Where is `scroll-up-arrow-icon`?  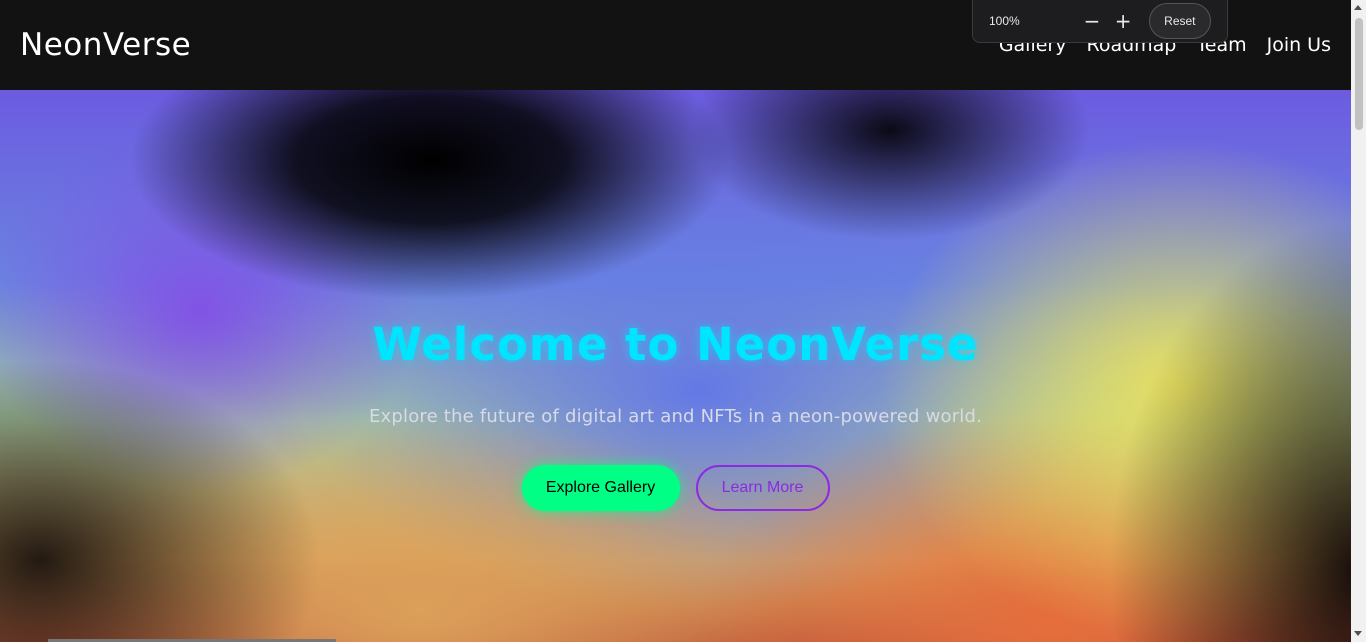 scroll-up-arrow-icon is located at coordinates (1358, 7).